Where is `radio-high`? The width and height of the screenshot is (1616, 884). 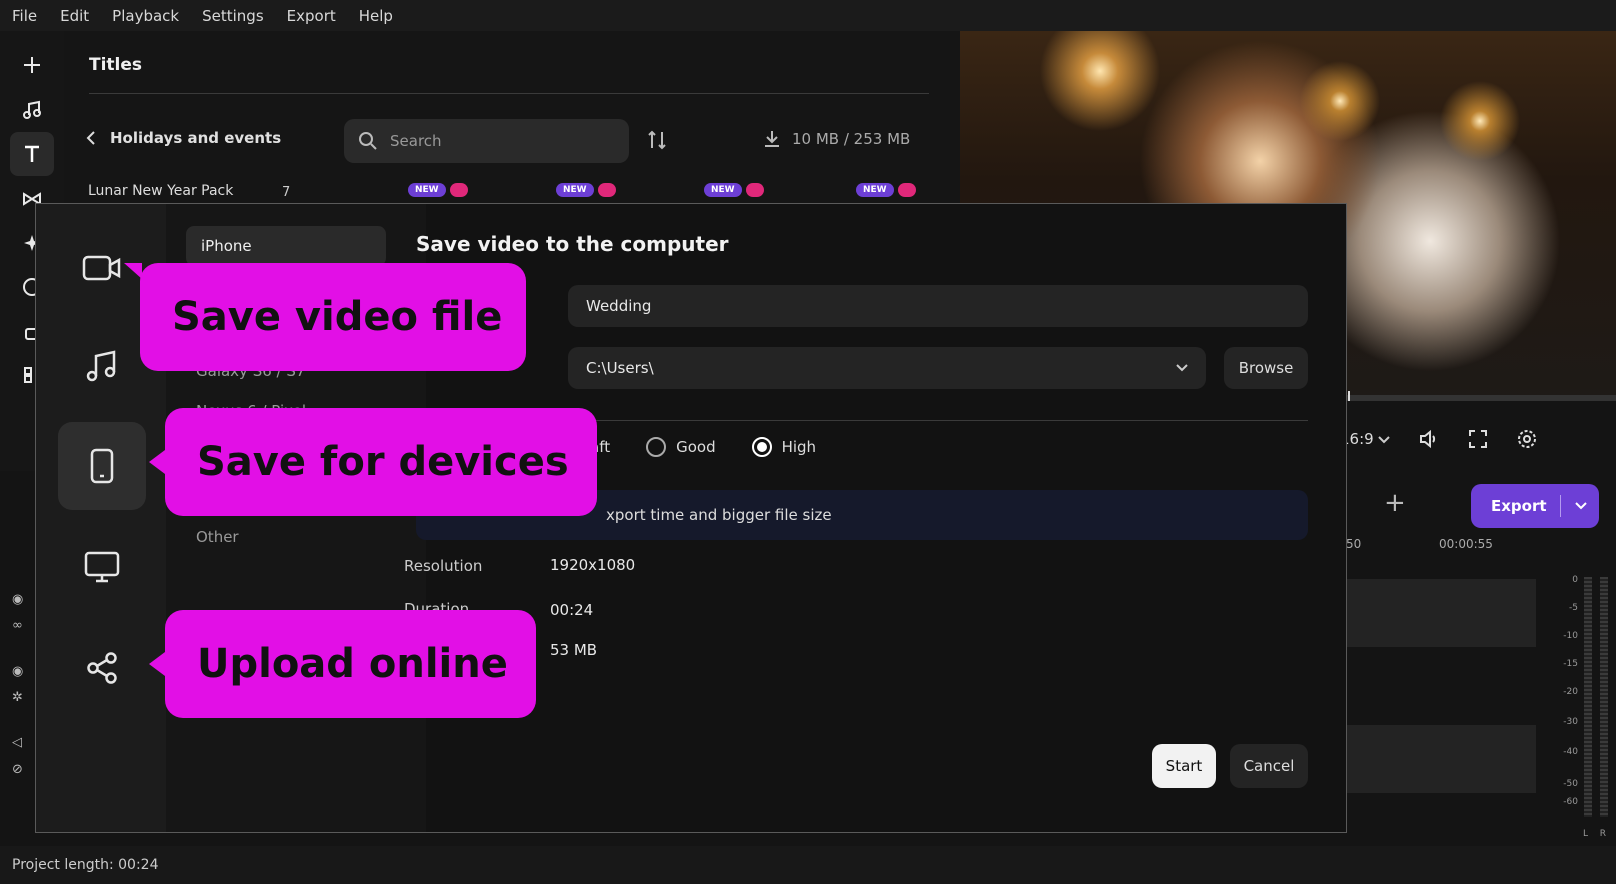 radio-high is located at coordinates (761, 447).